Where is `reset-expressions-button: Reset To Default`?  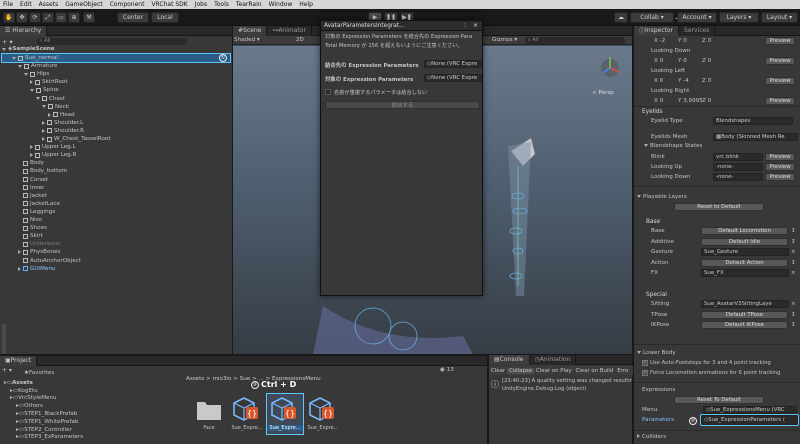 reset-expressions-button: Reset To Default is located at coordinates (719, 400).